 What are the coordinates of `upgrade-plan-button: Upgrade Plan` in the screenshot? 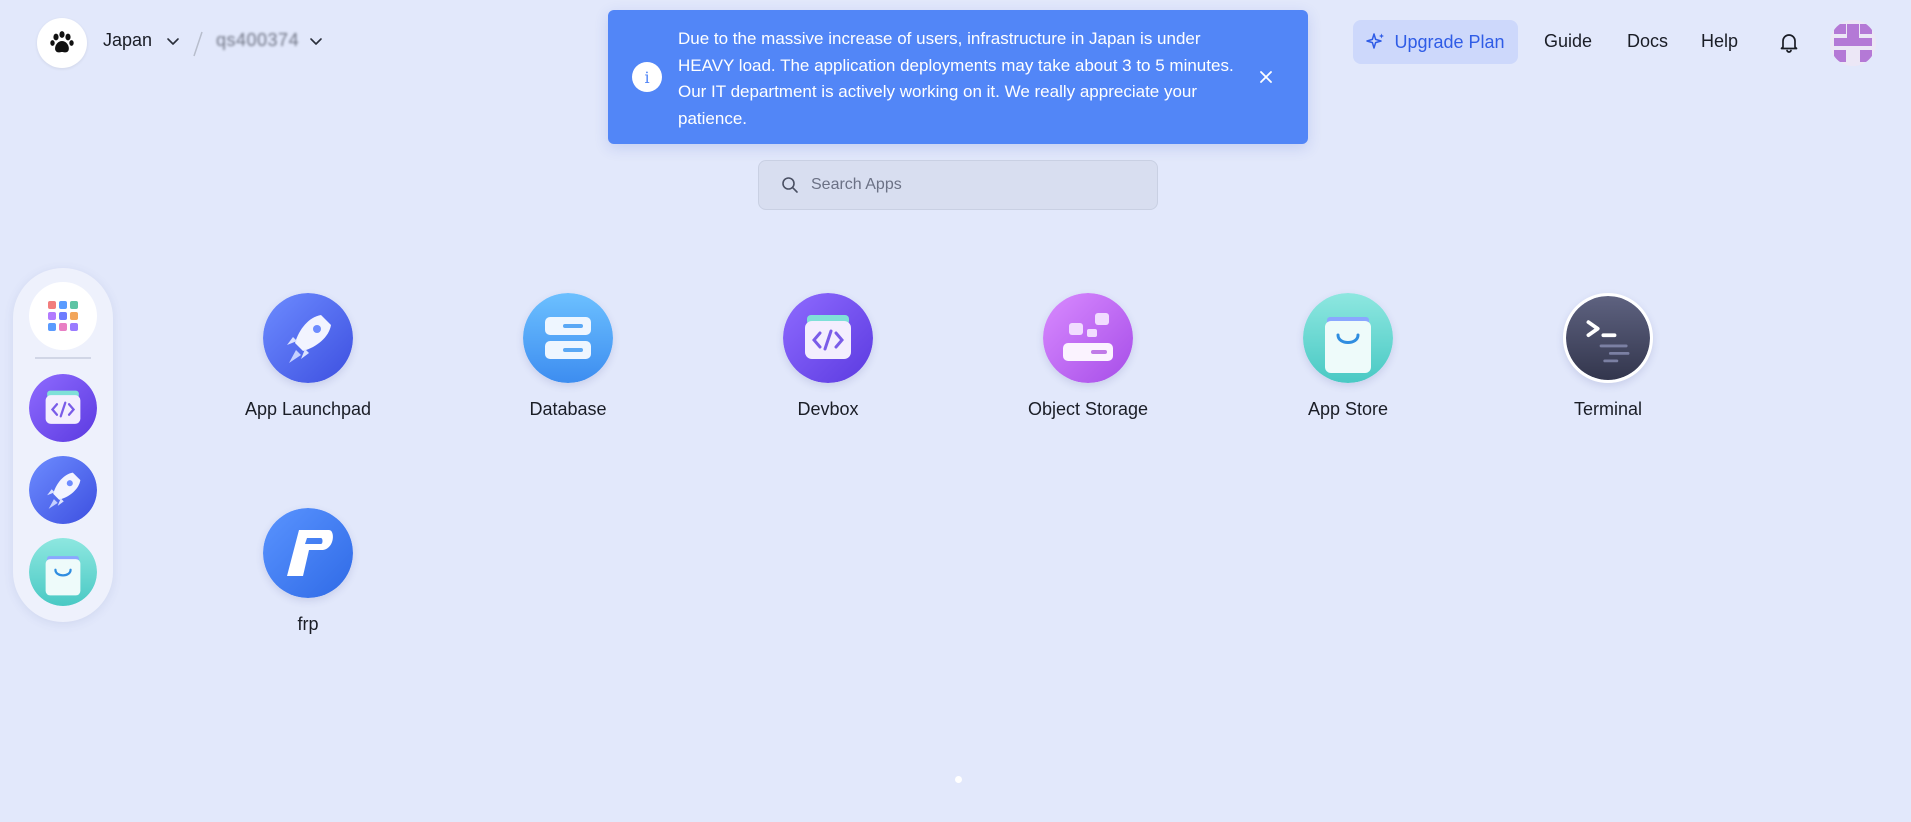 It's located at (1435, 42).